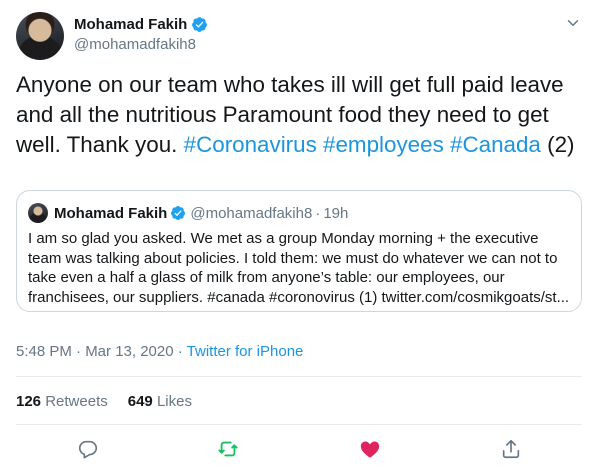 The height and width of the screenshot is (474, 598). I want to click on likes-stat: 649 Likes, so click(160, 401).